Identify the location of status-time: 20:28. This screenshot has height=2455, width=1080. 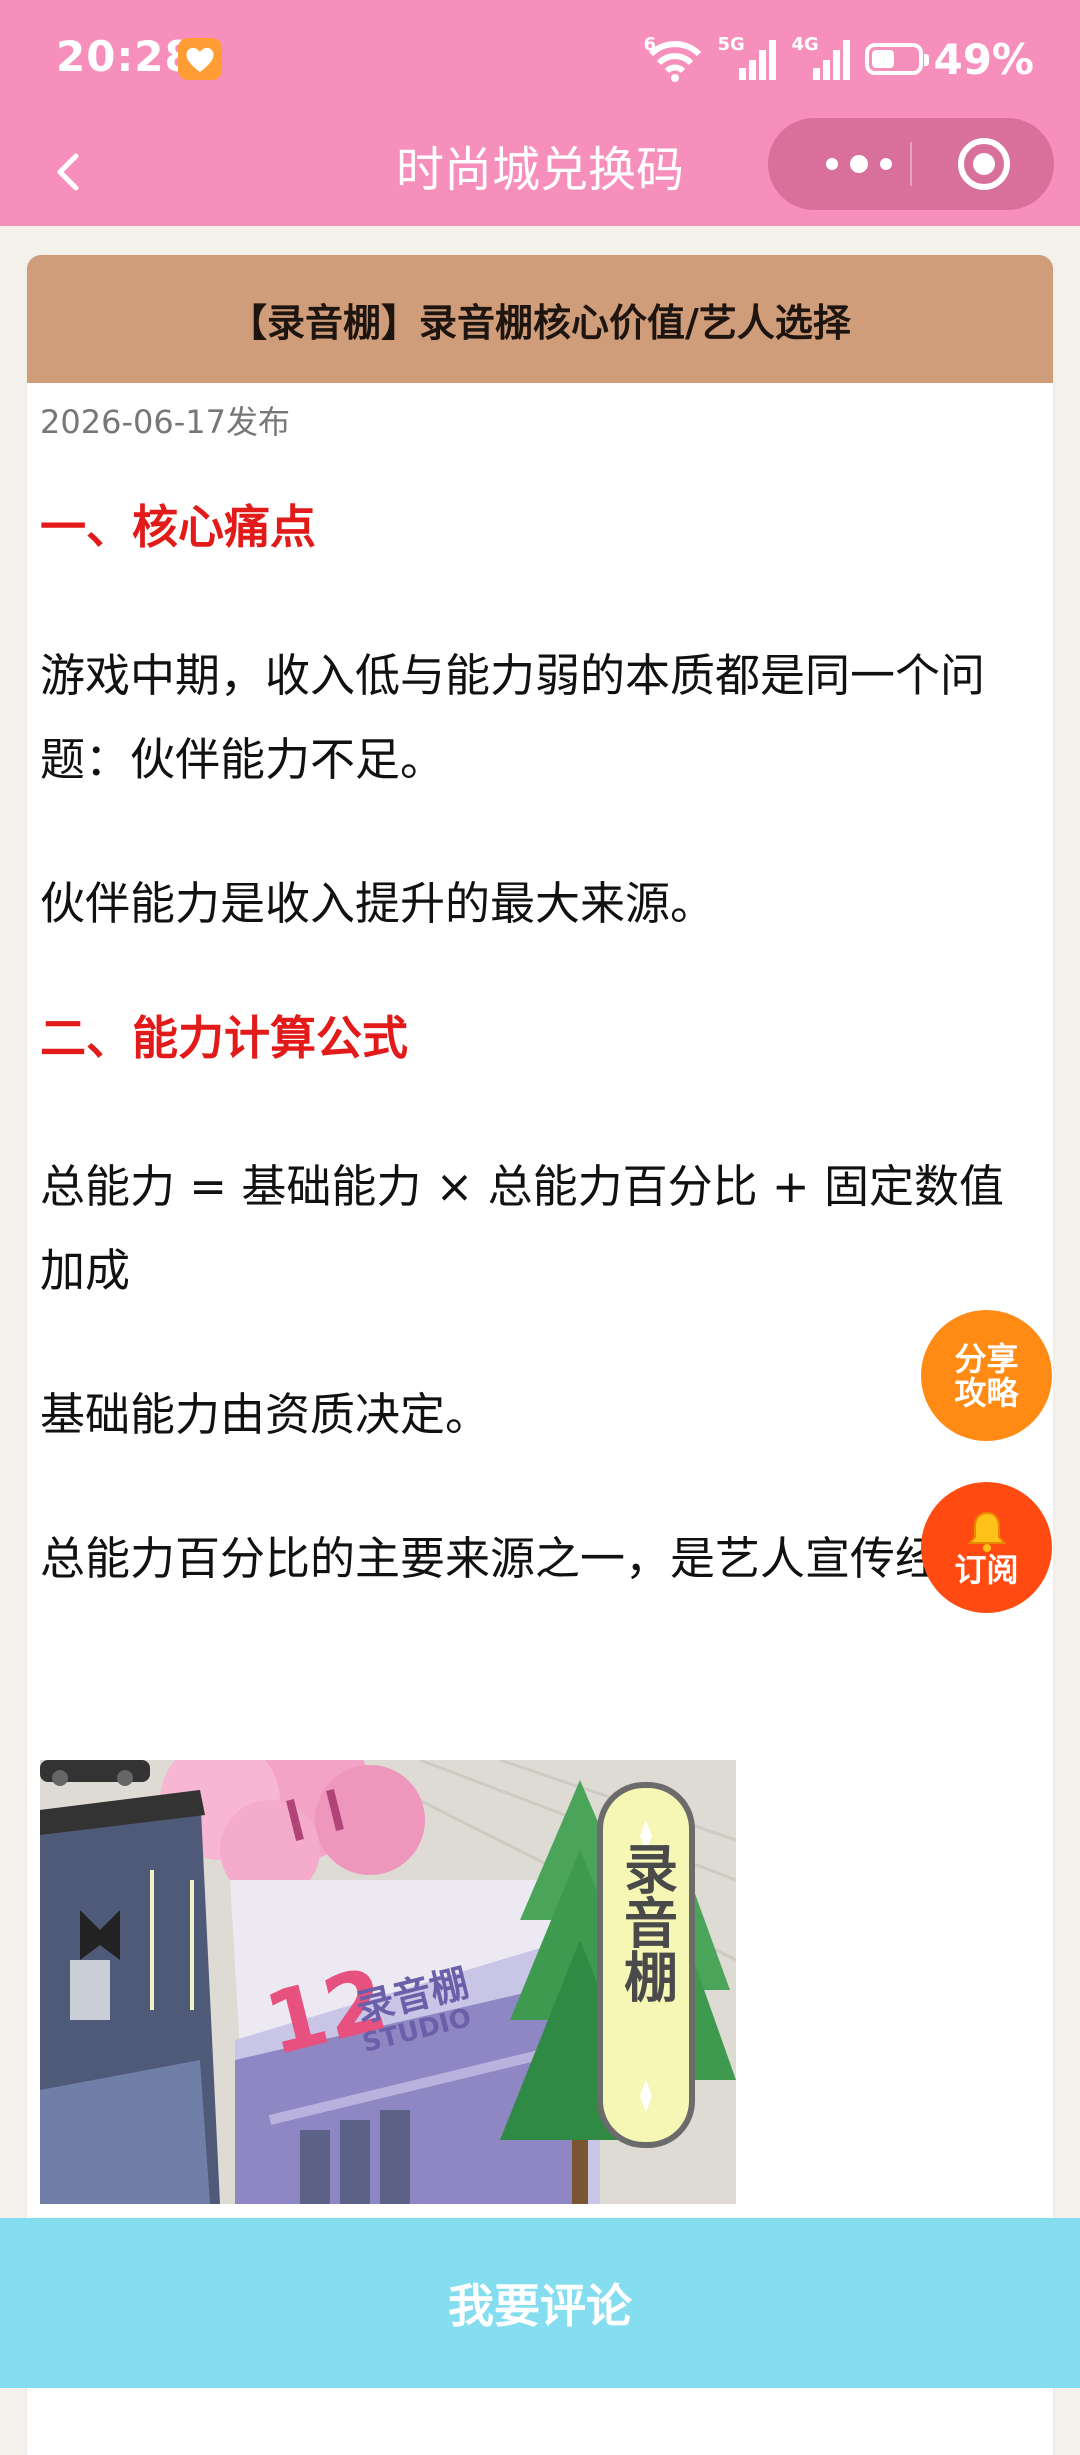
(125, 56).